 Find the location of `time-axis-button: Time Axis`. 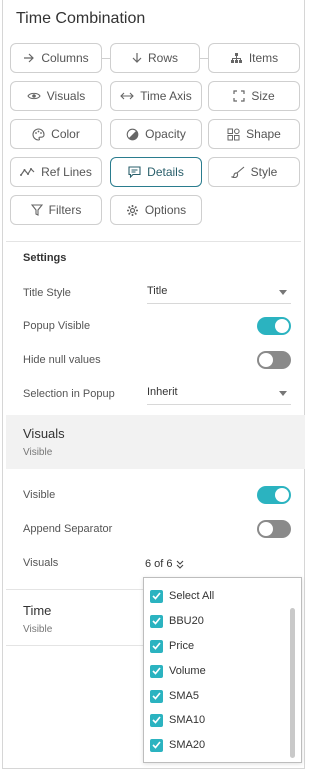

time-axis-button: Time Axis is located at coordinates (156, 96).